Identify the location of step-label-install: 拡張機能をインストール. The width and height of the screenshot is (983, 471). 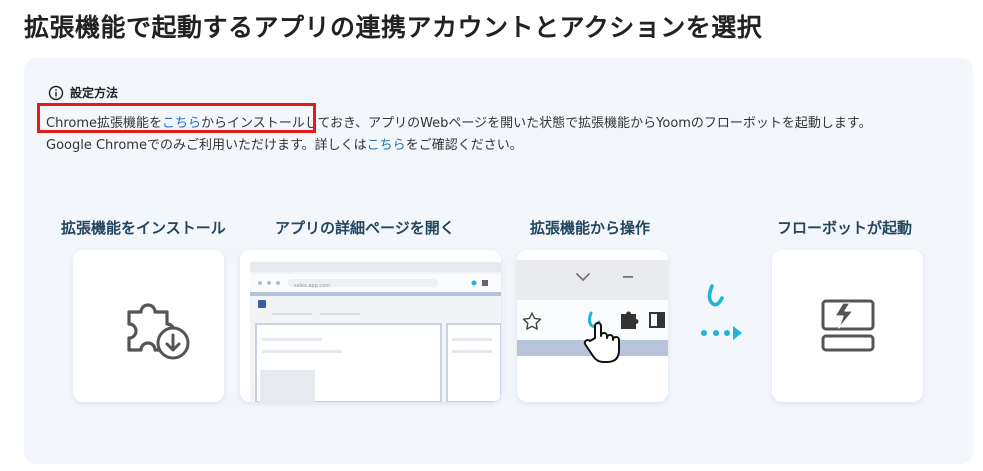
(143, 228).